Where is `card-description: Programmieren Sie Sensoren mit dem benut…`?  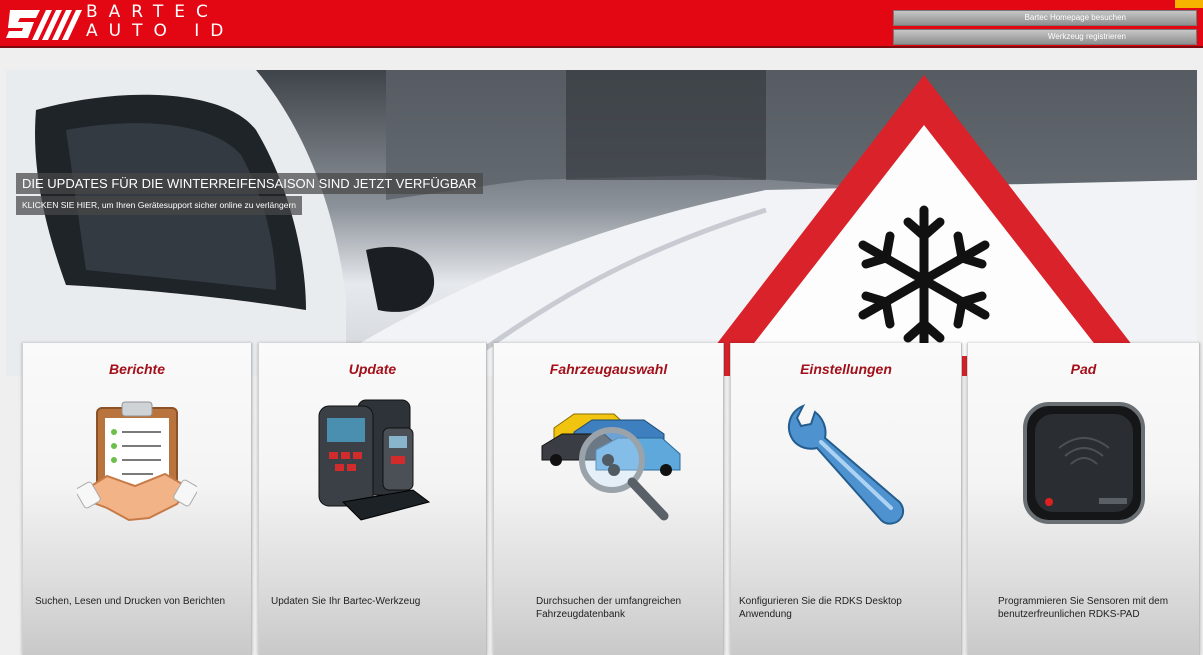 card-description: Programmieren Sie Sensoren mit dem benut… is located at coordinates (1083, 608).